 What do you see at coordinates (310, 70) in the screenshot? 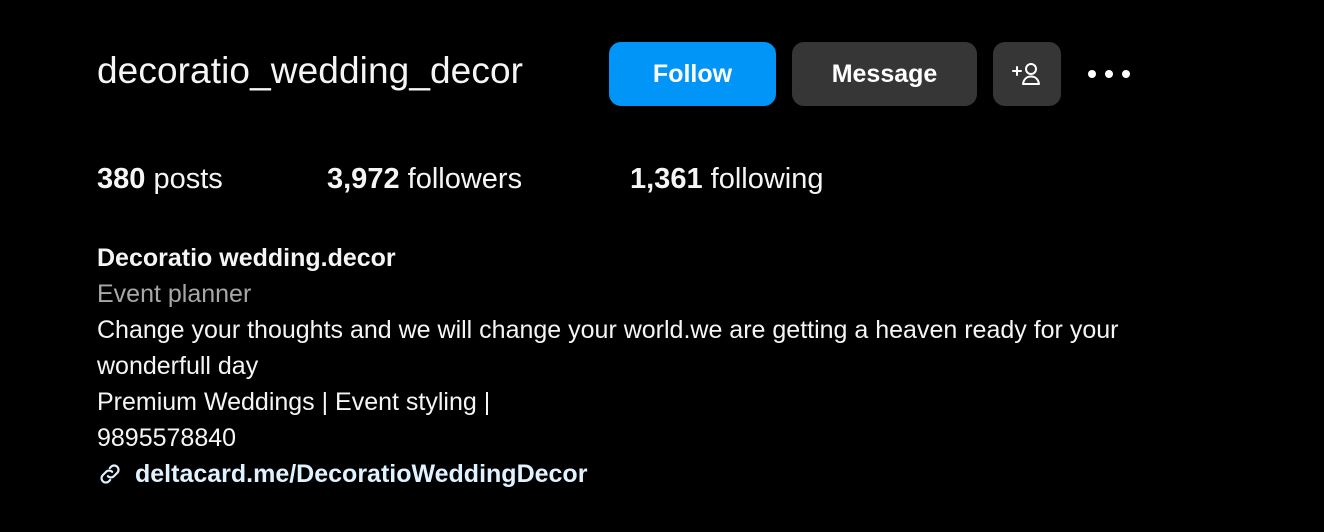
I see `profile-username: decoratio_wedding_decor` at bounding box center [310, 70].